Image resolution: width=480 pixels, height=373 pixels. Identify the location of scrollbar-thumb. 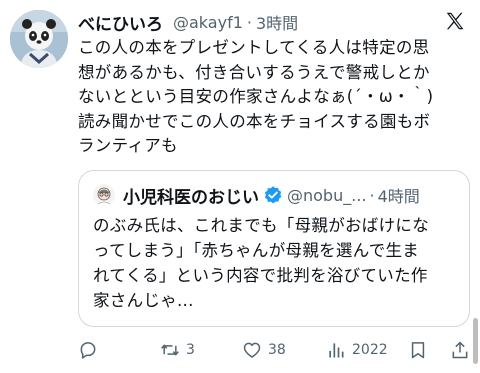
(475, 341).